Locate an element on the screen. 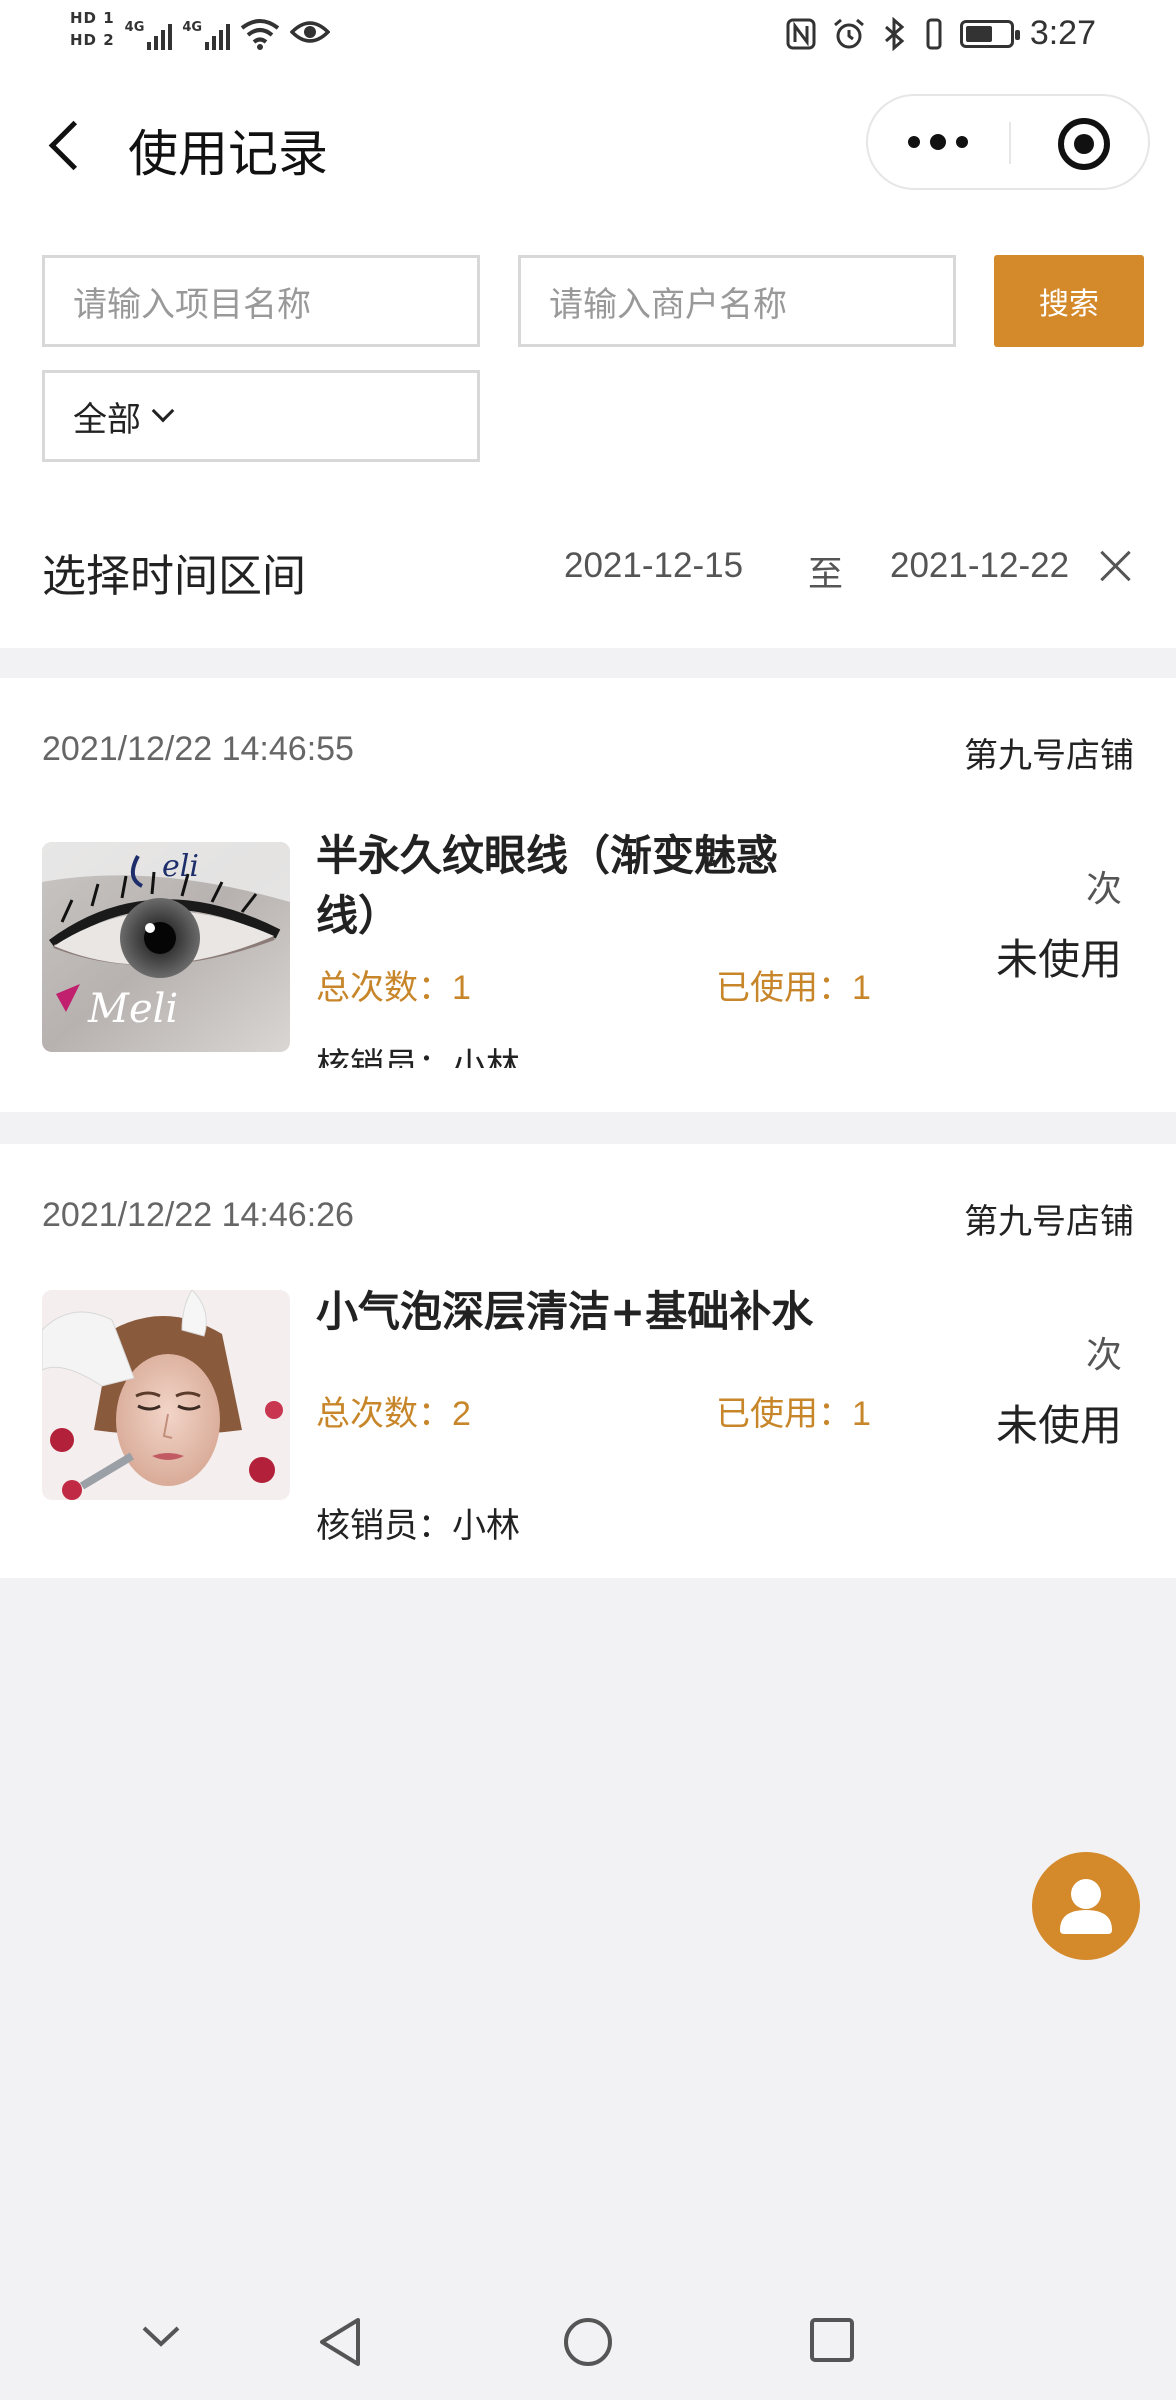 The height and width of the screenshot is (2400, 1176). page-title: 使用记录 is located at coordinates (228, 154).